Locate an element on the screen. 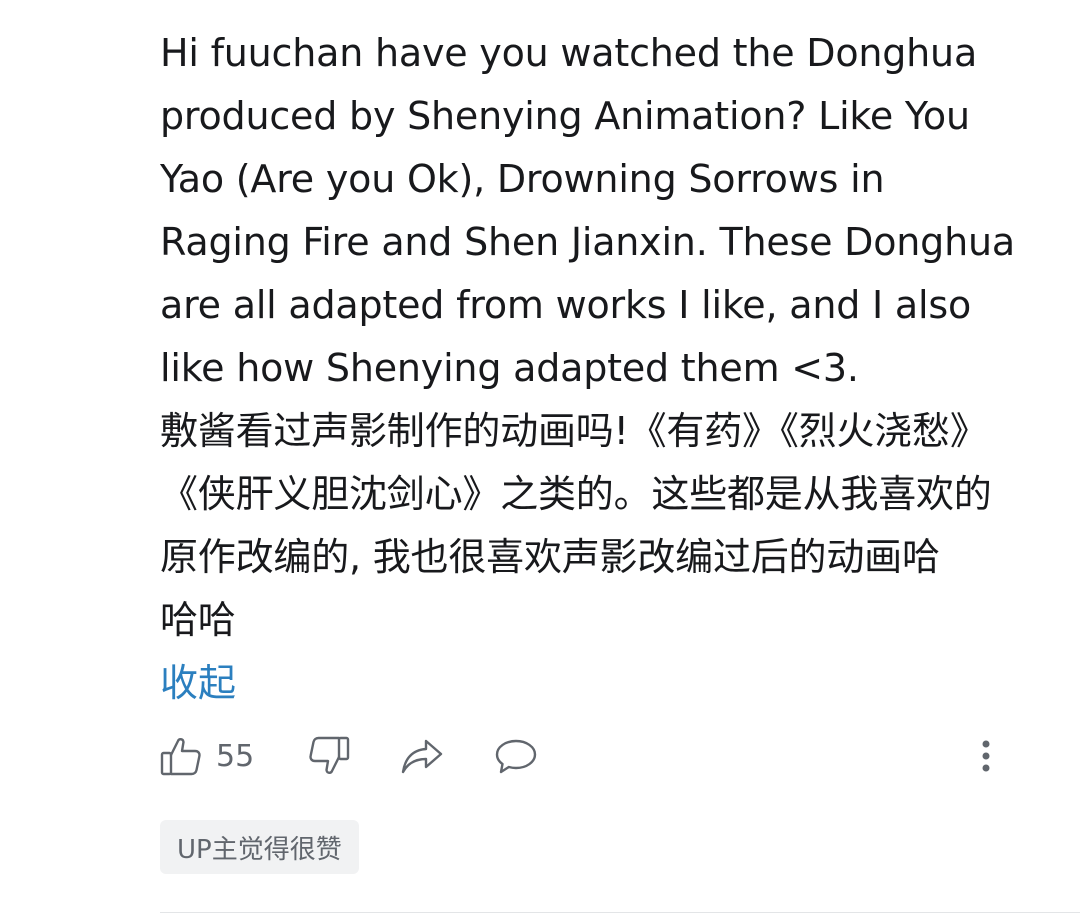  thumbs-down-icon is located at coordinates (329, 756).